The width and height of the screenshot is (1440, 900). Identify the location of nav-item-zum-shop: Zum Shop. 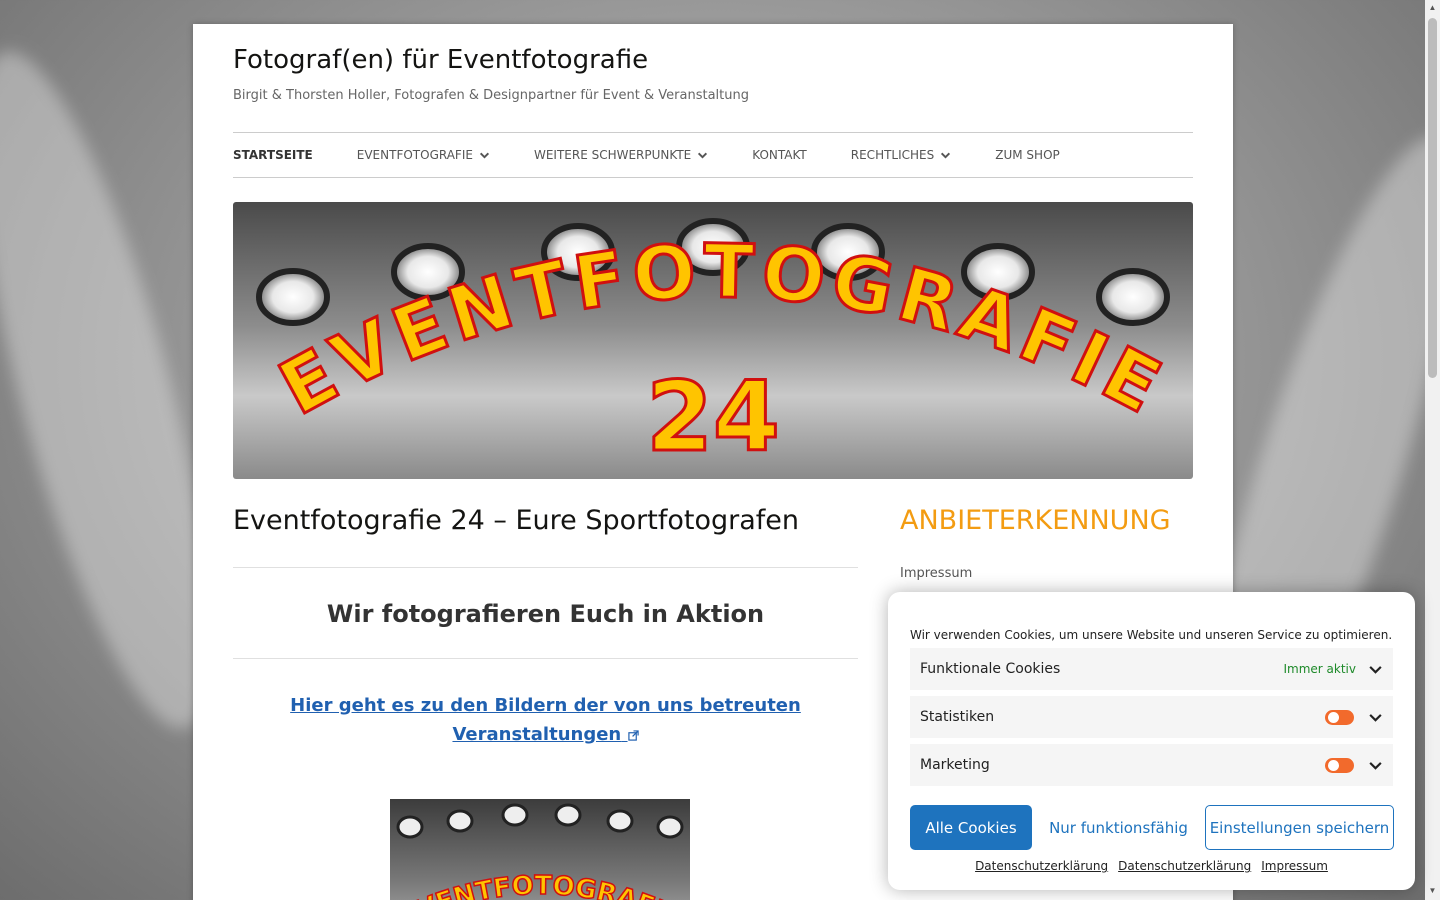
(1027, 155).